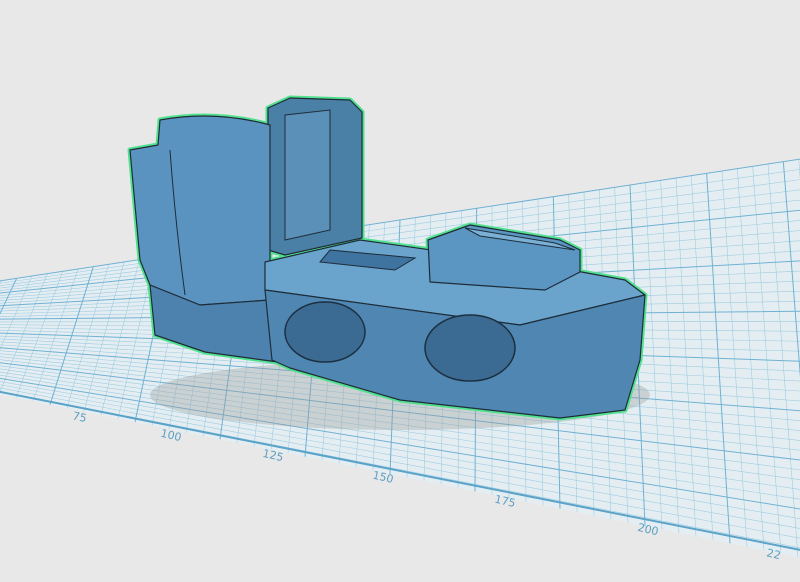 Image resolution: width=800 pixels, height=582 pixels. Describe the element at coordinates (648, 529) in the screenshot. I see `axis-label: 200` at that location.